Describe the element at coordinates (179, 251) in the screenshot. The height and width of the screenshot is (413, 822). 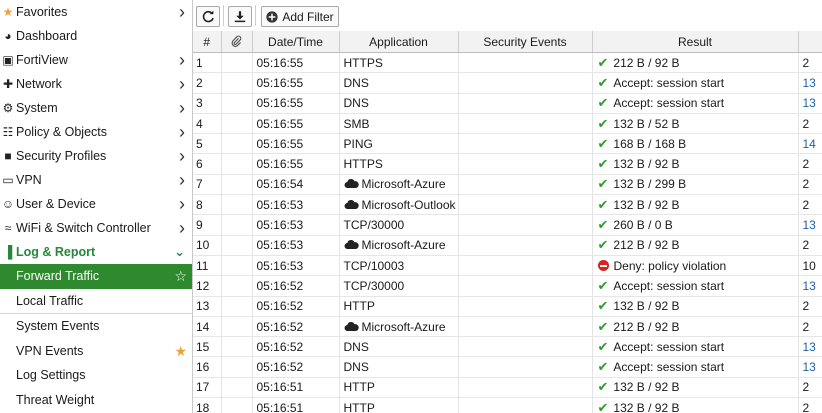
I see `chevron-down-icon: ⌄` at that location.